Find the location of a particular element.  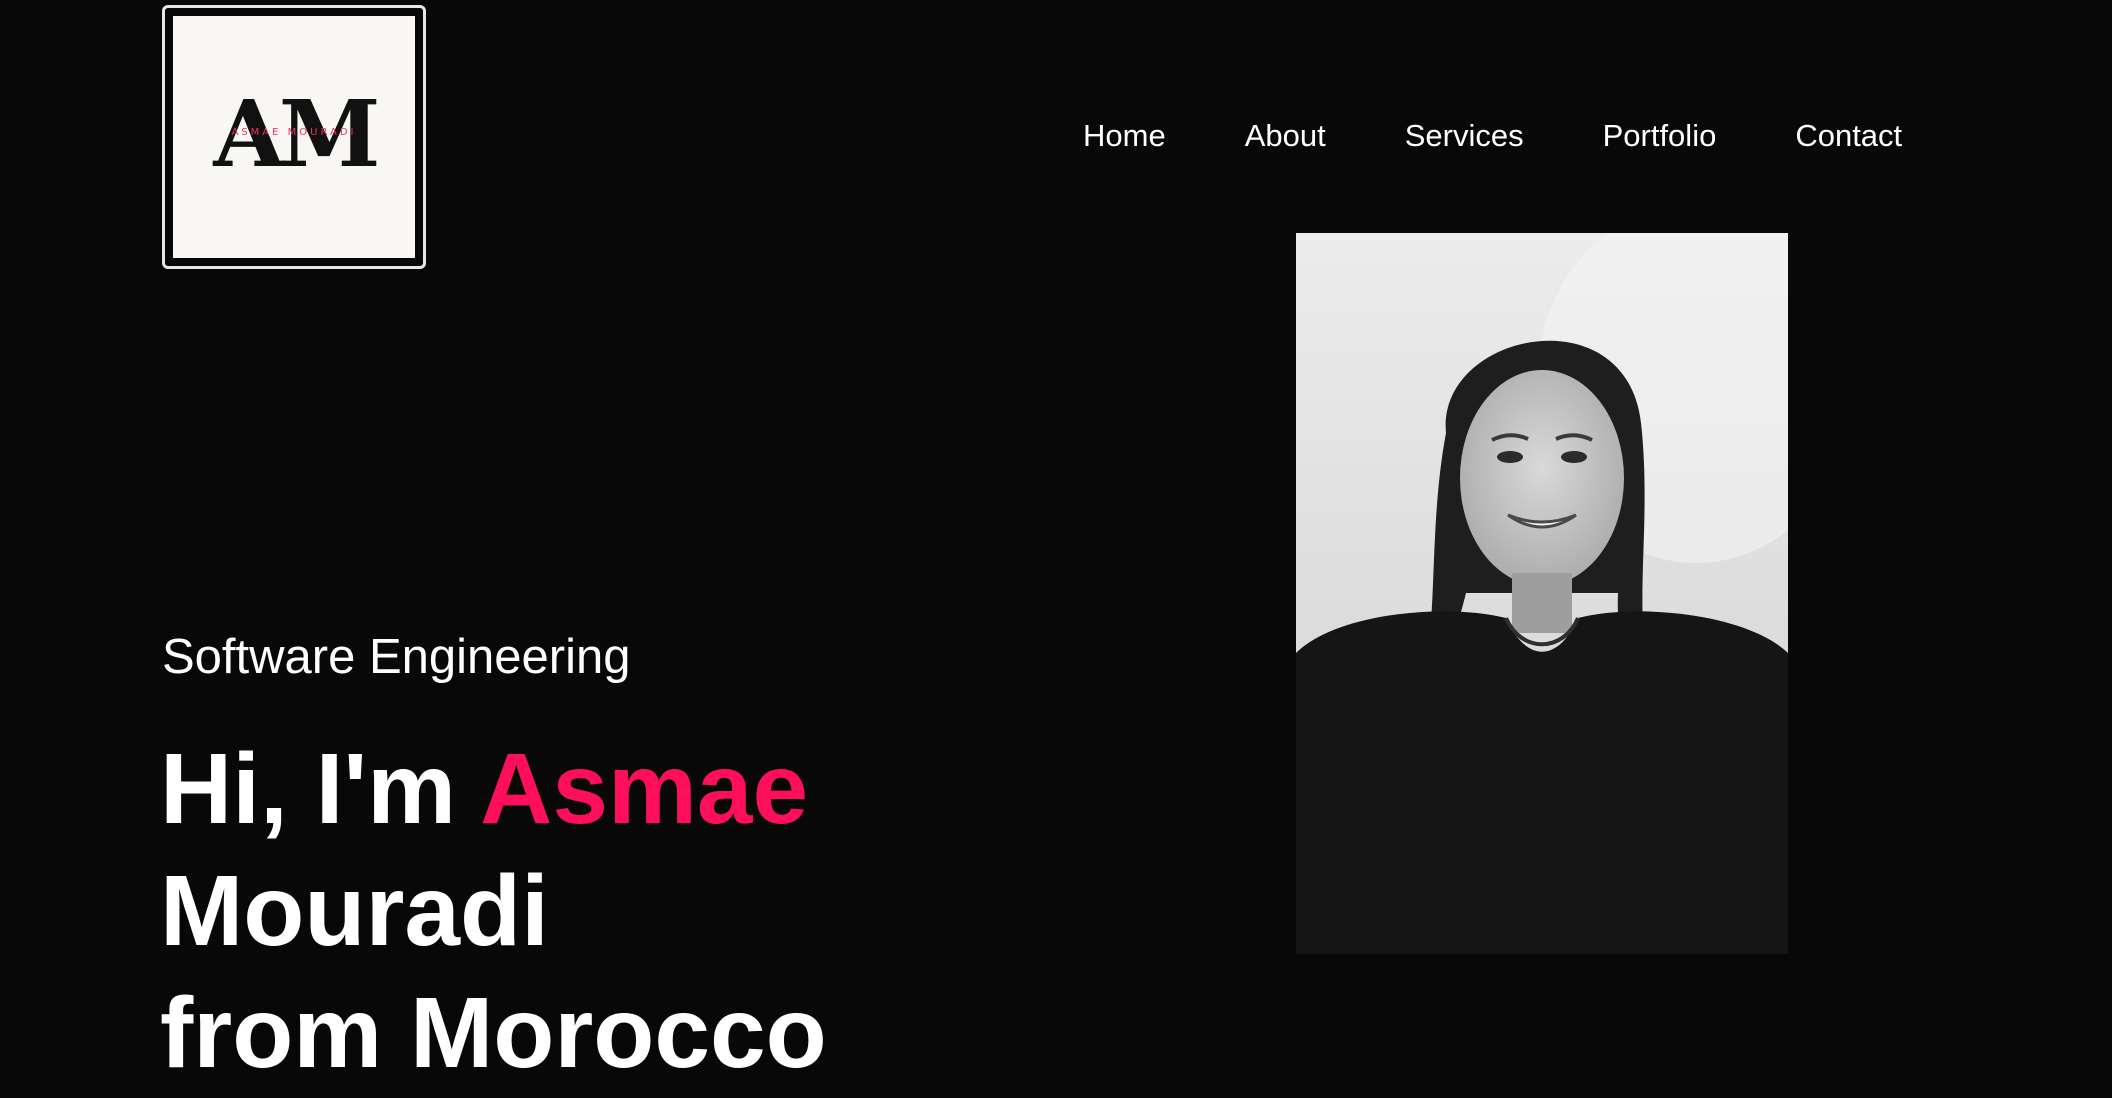

headline-line-1: Hi, I'm Asmae is located at coordinates (493, 789).